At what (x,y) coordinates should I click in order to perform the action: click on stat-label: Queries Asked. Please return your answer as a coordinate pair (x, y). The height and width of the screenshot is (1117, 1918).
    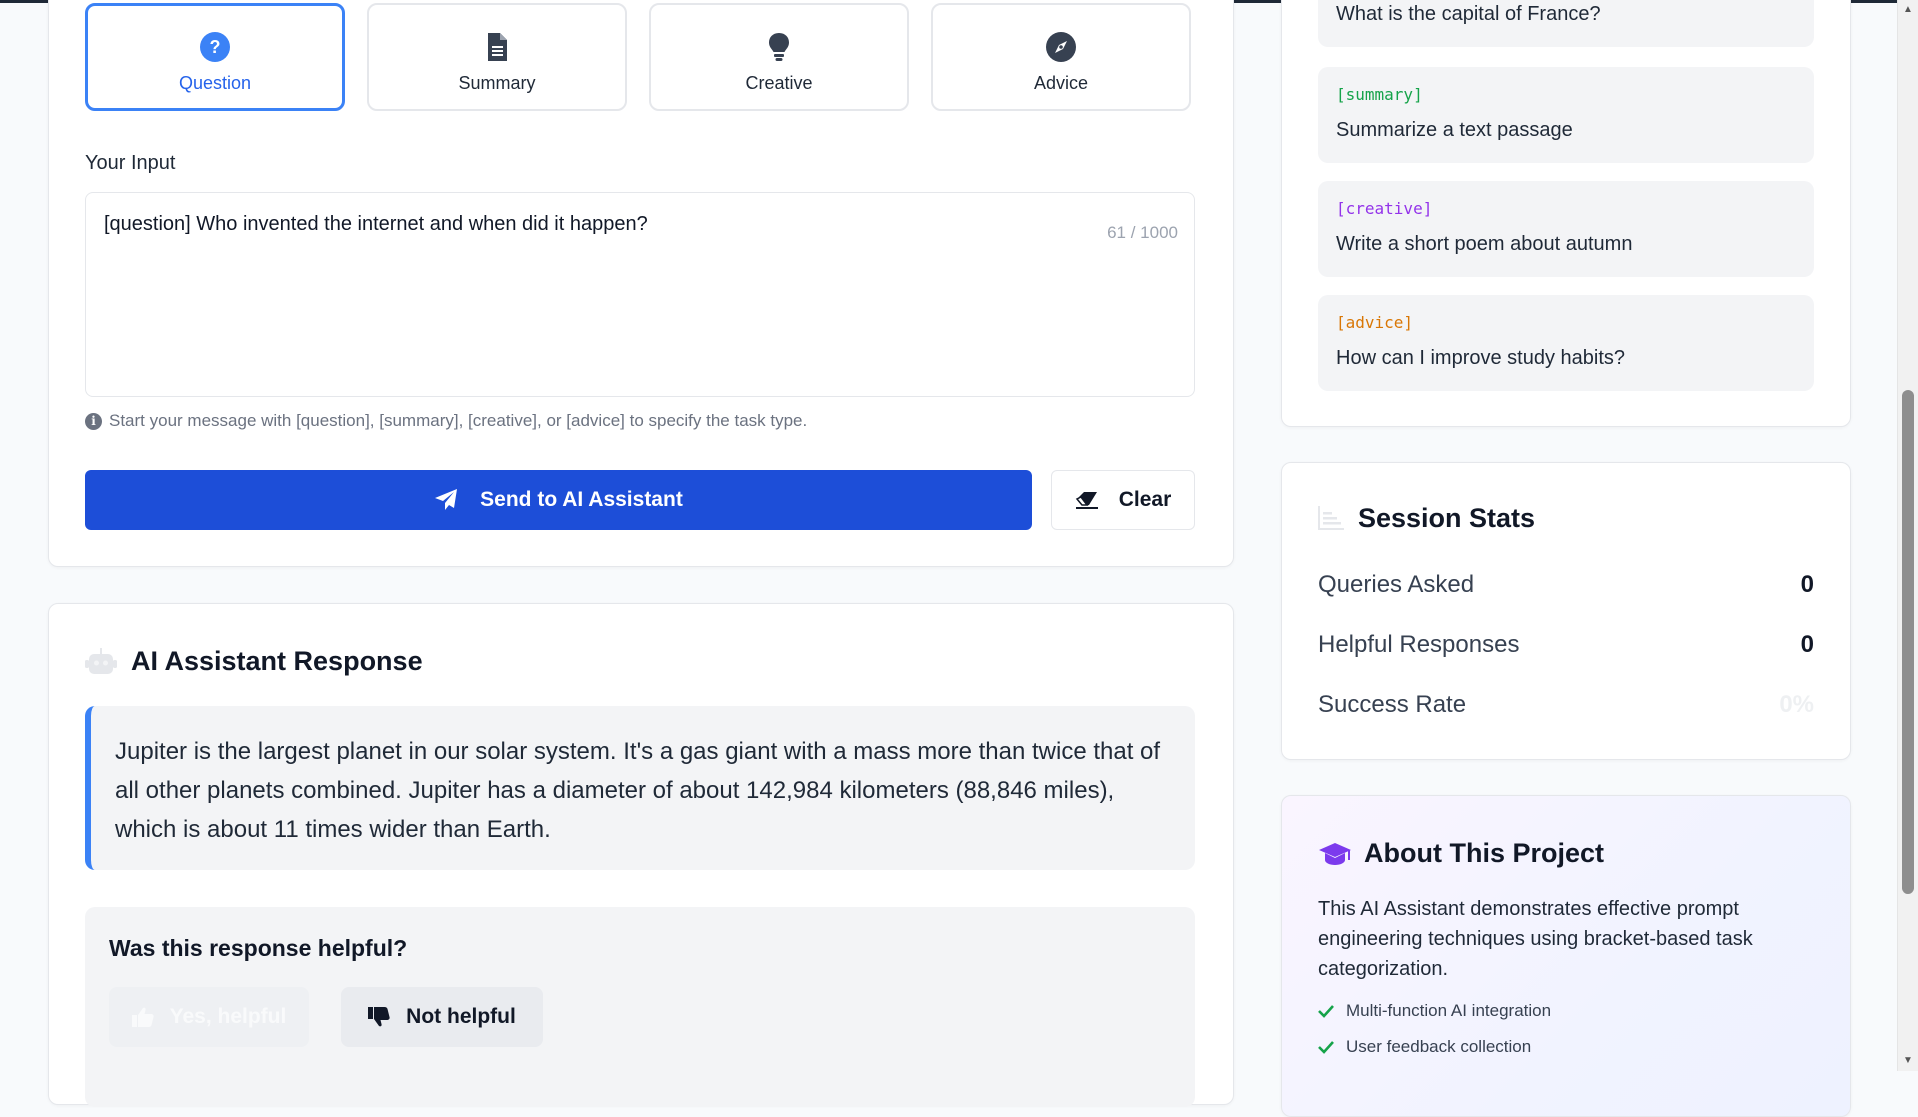
    Looking at the image, I should click on (1396, 584).